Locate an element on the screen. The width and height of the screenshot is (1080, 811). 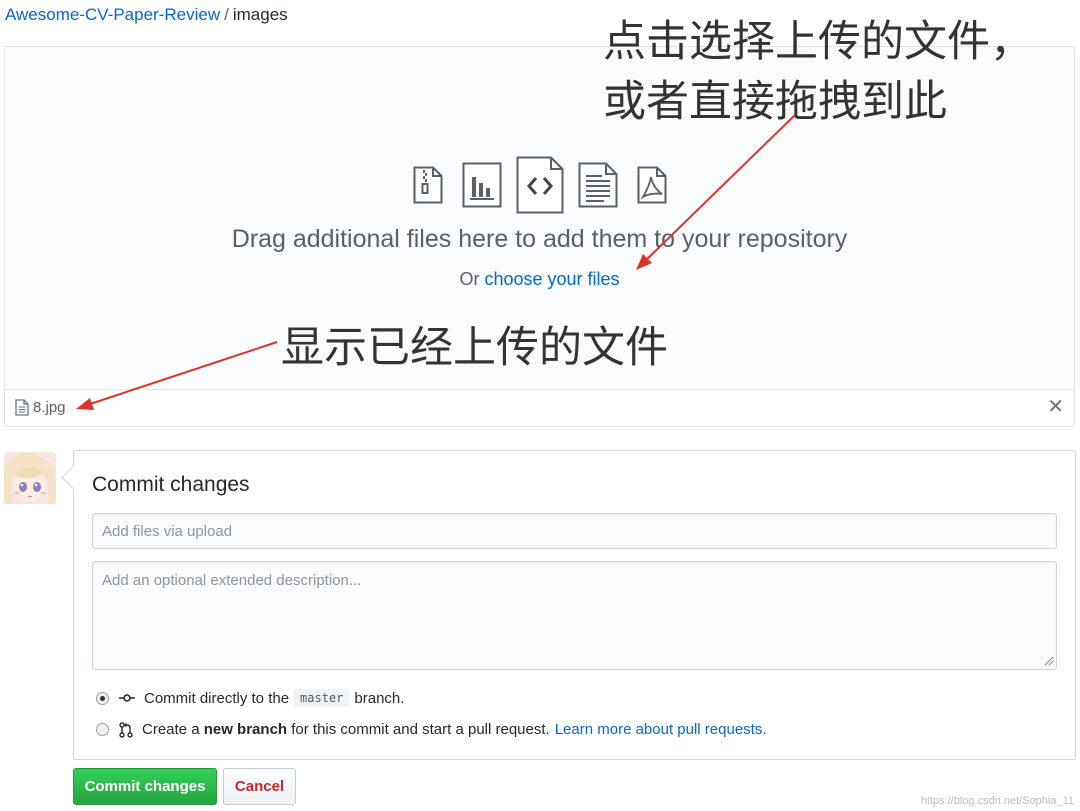
commit-direct-option: Commit directly to the master branch. is located at coordinates (250, 698).